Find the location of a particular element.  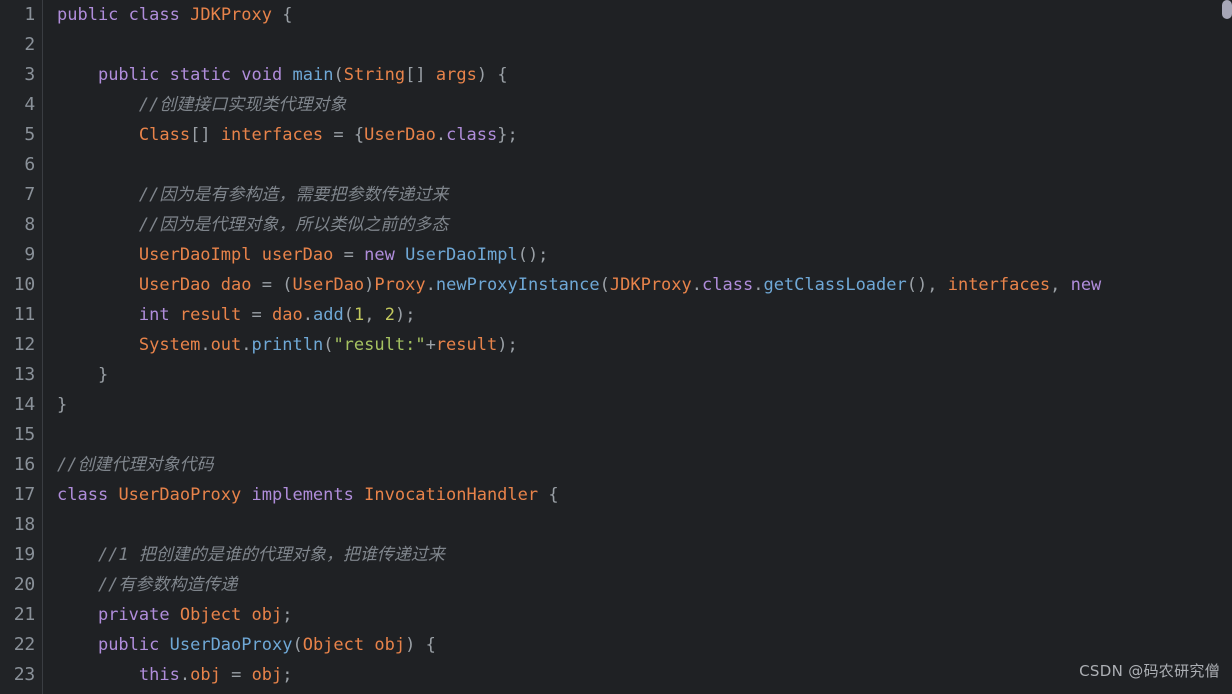

line-number: 16 is located at coordinates (24, 464).